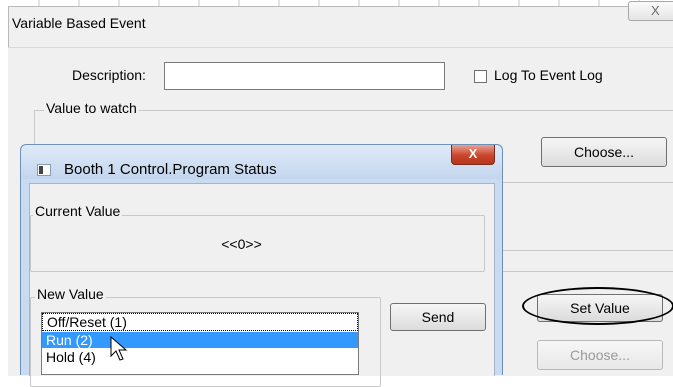  Describe the element at coordinates (78, 211) in the screenshot. I see `current-value-label: Current Value` at that location.